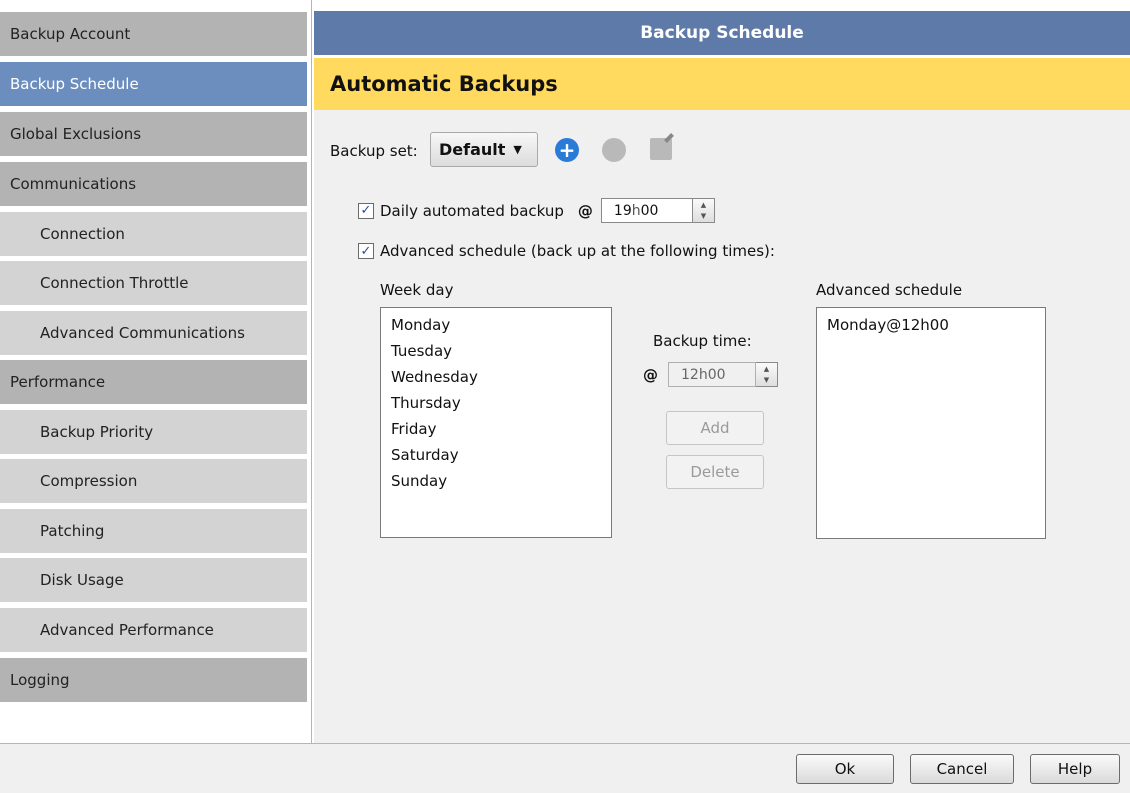 The width and height of the screenshot is (1130, 793). Describe the element at coordinates (661, 149) in the screenshot. I see `edit-backup-set-icon` at that location.